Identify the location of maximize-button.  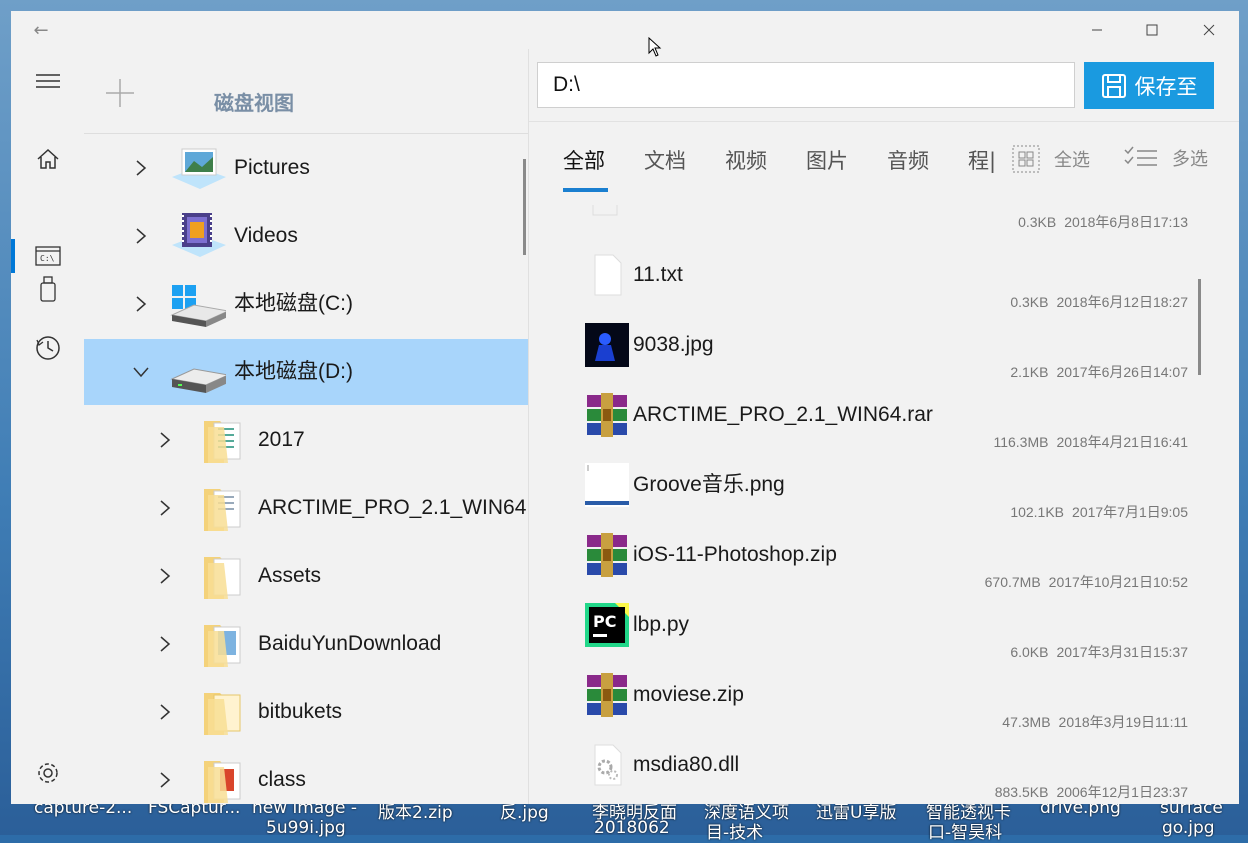
(1152, 30).